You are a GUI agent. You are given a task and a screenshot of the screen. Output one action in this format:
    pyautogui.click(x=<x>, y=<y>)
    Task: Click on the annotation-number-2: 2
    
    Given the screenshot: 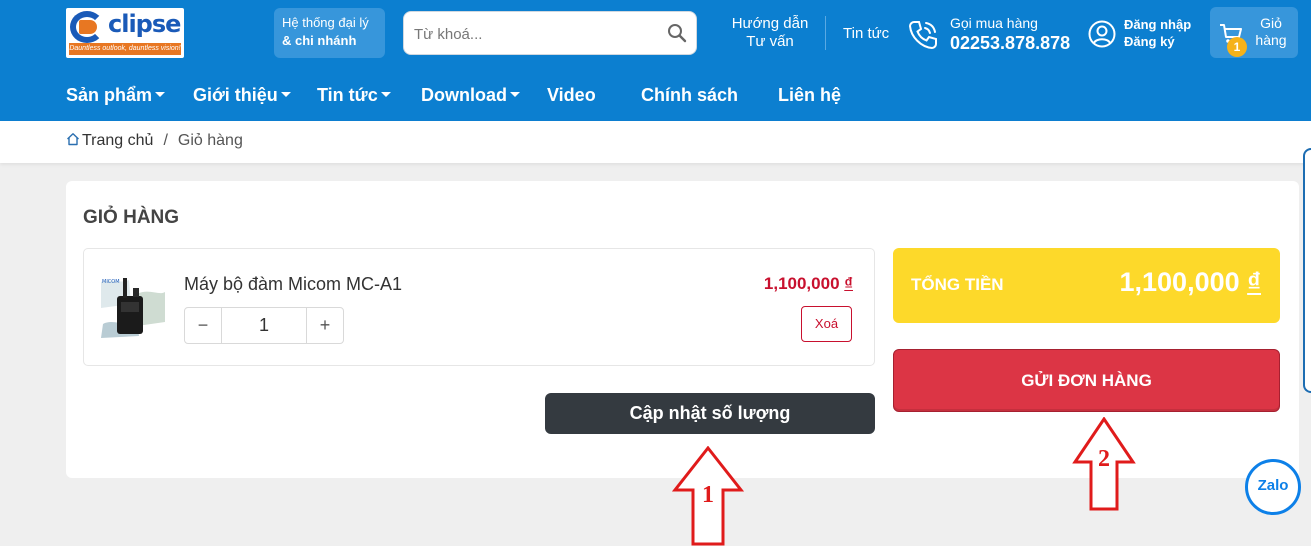 What is the action you would take?
    pyautogui.click(x=1104, y=459)
    